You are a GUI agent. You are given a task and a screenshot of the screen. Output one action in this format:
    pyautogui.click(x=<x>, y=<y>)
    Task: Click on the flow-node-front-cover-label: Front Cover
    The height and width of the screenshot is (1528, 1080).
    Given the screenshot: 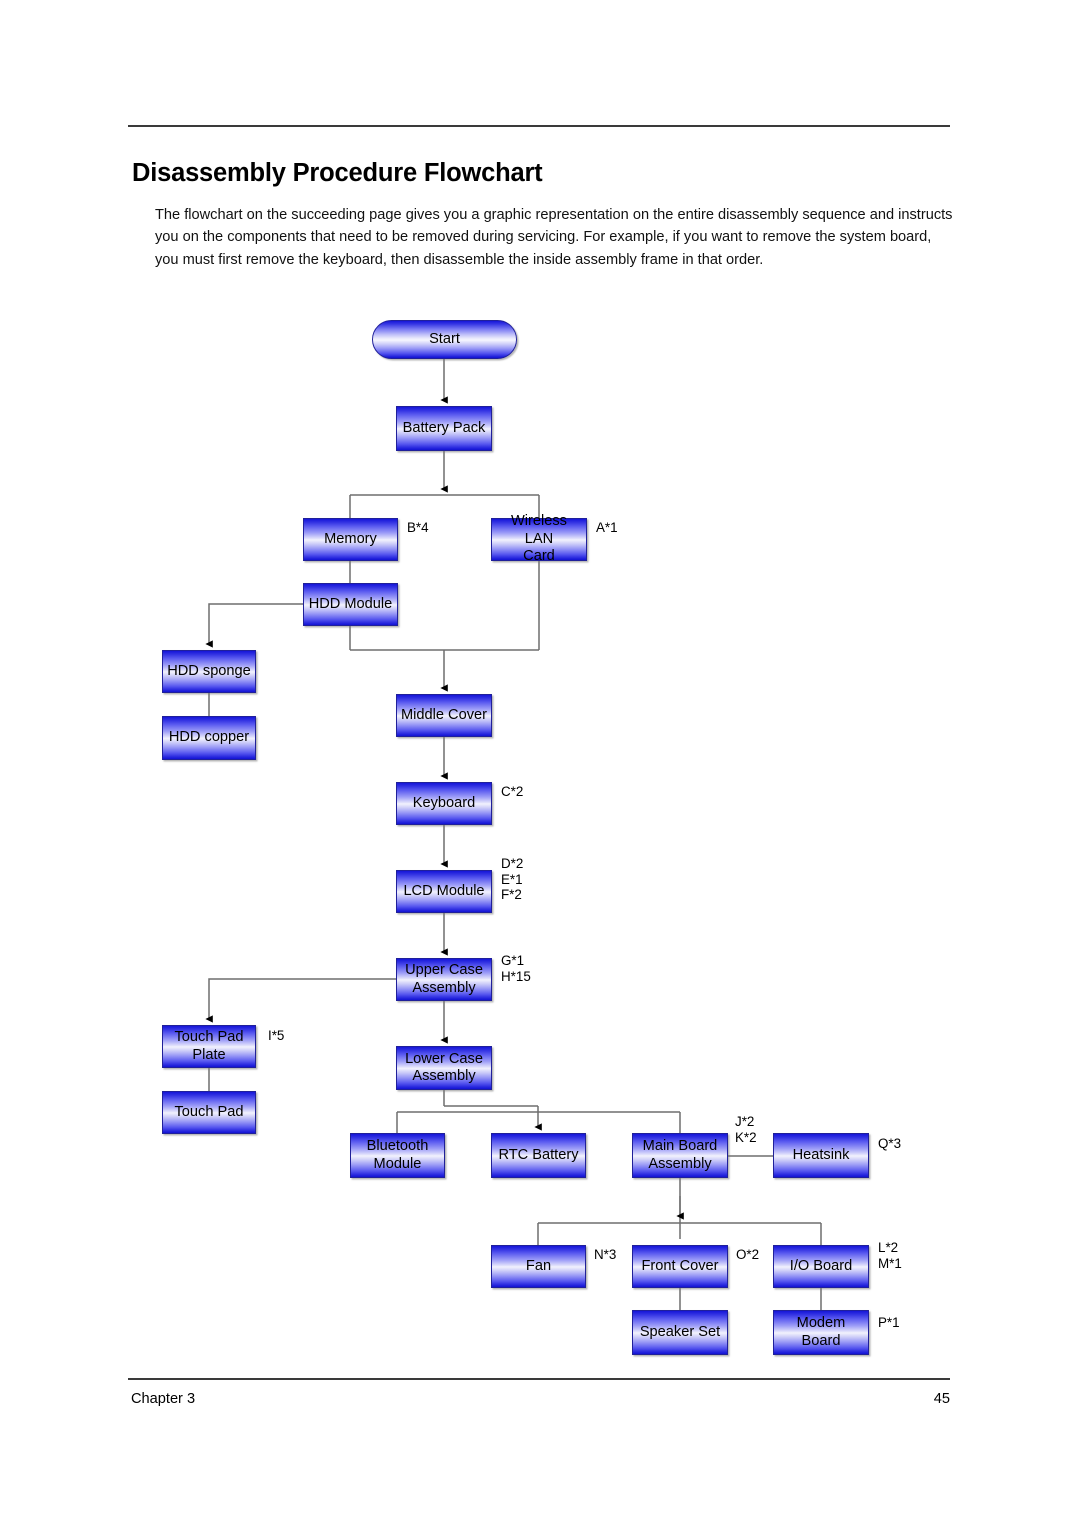 What is the action you would take?
    pyautogui.click(x=680, y=1265)
    